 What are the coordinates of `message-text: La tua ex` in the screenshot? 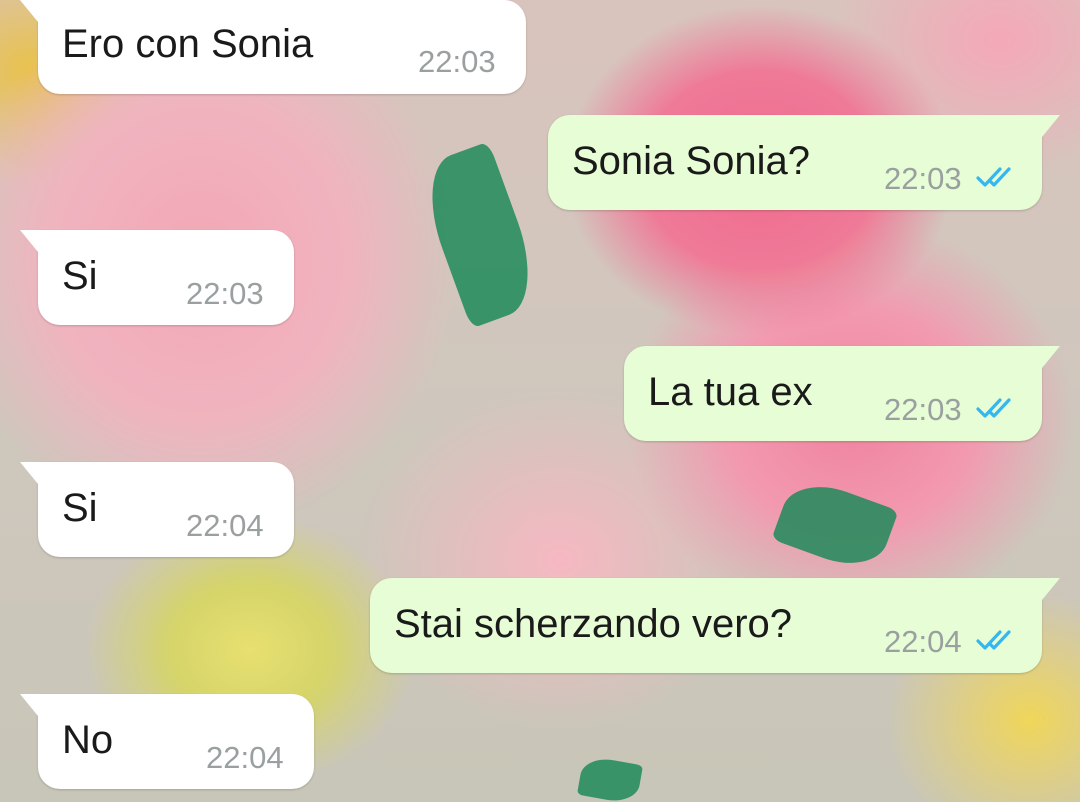 It's located at (730, 392).